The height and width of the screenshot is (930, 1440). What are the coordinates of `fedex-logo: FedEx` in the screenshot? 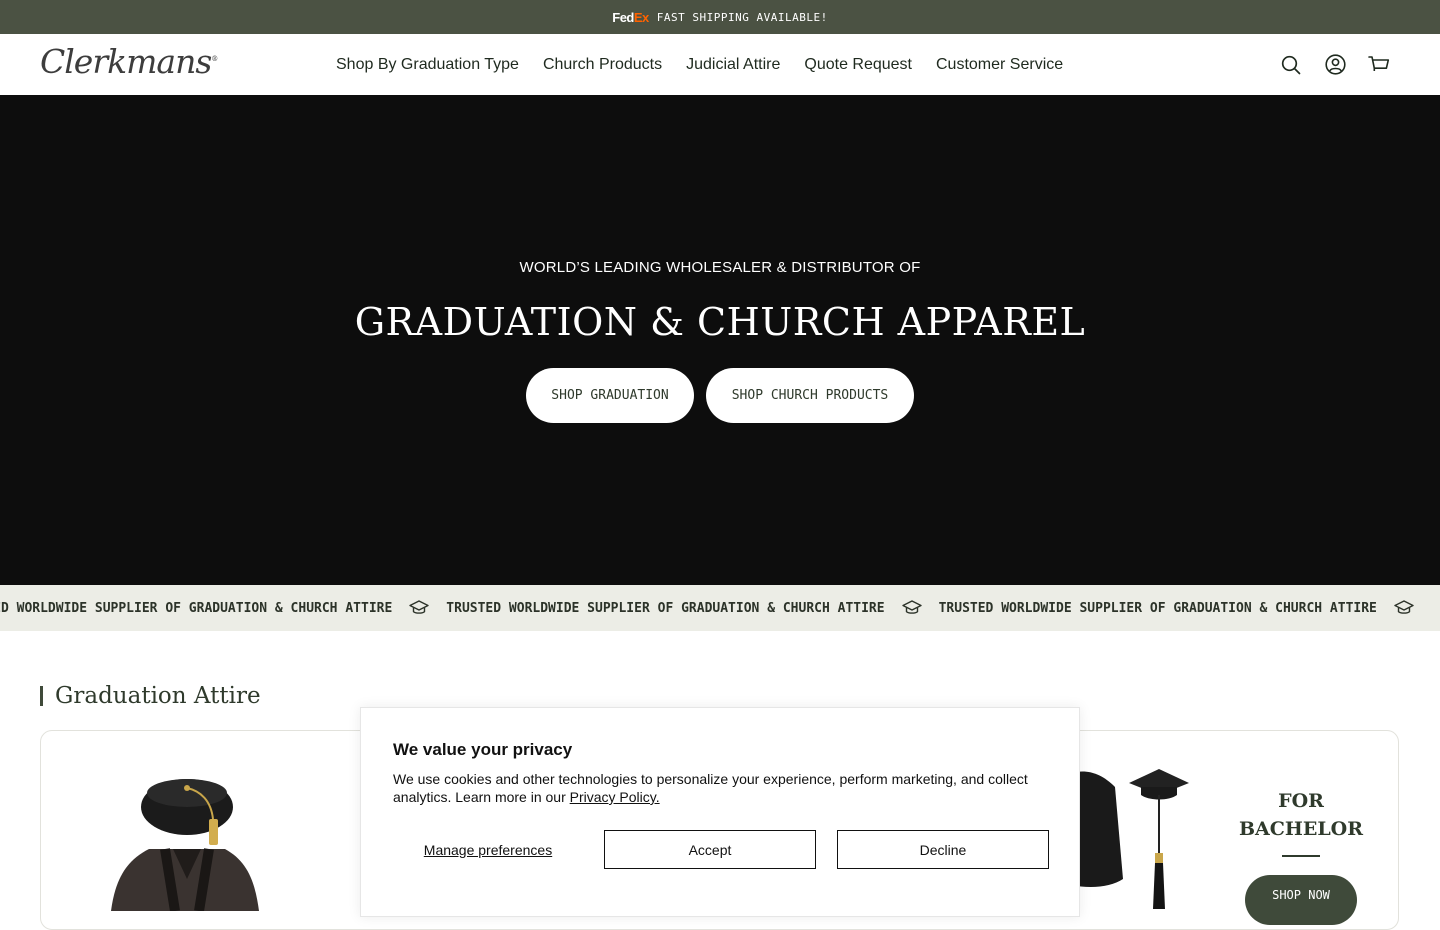 It's located at (630, 17).